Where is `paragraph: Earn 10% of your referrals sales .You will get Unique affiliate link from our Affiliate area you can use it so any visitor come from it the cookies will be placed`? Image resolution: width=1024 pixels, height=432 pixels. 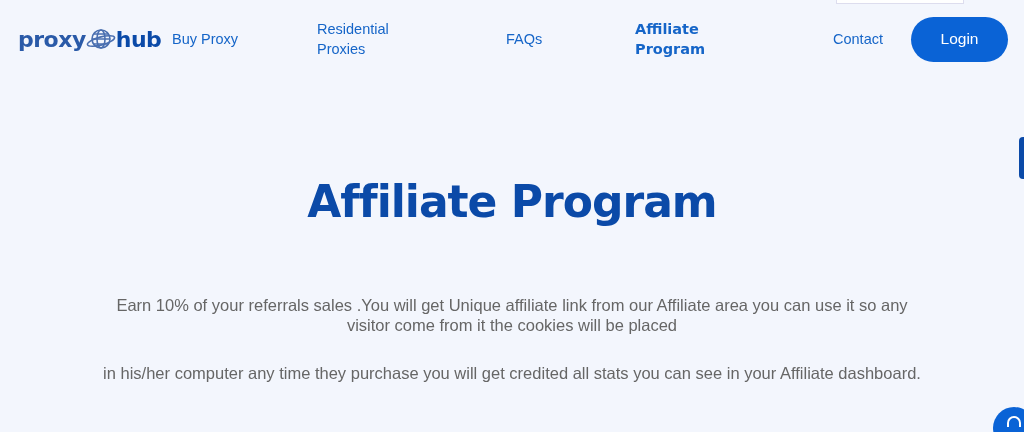 paragraph: Earn 10% of your referrals sales .You will get Unique affiliate link from our Affiliate area you can use it so any visitor come from it the cookies will be placed is located at coordinates (512, 315).